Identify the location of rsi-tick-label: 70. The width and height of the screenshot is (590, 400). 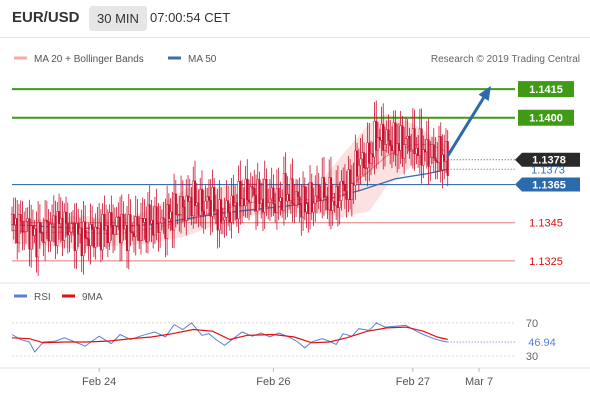
(532, 324).